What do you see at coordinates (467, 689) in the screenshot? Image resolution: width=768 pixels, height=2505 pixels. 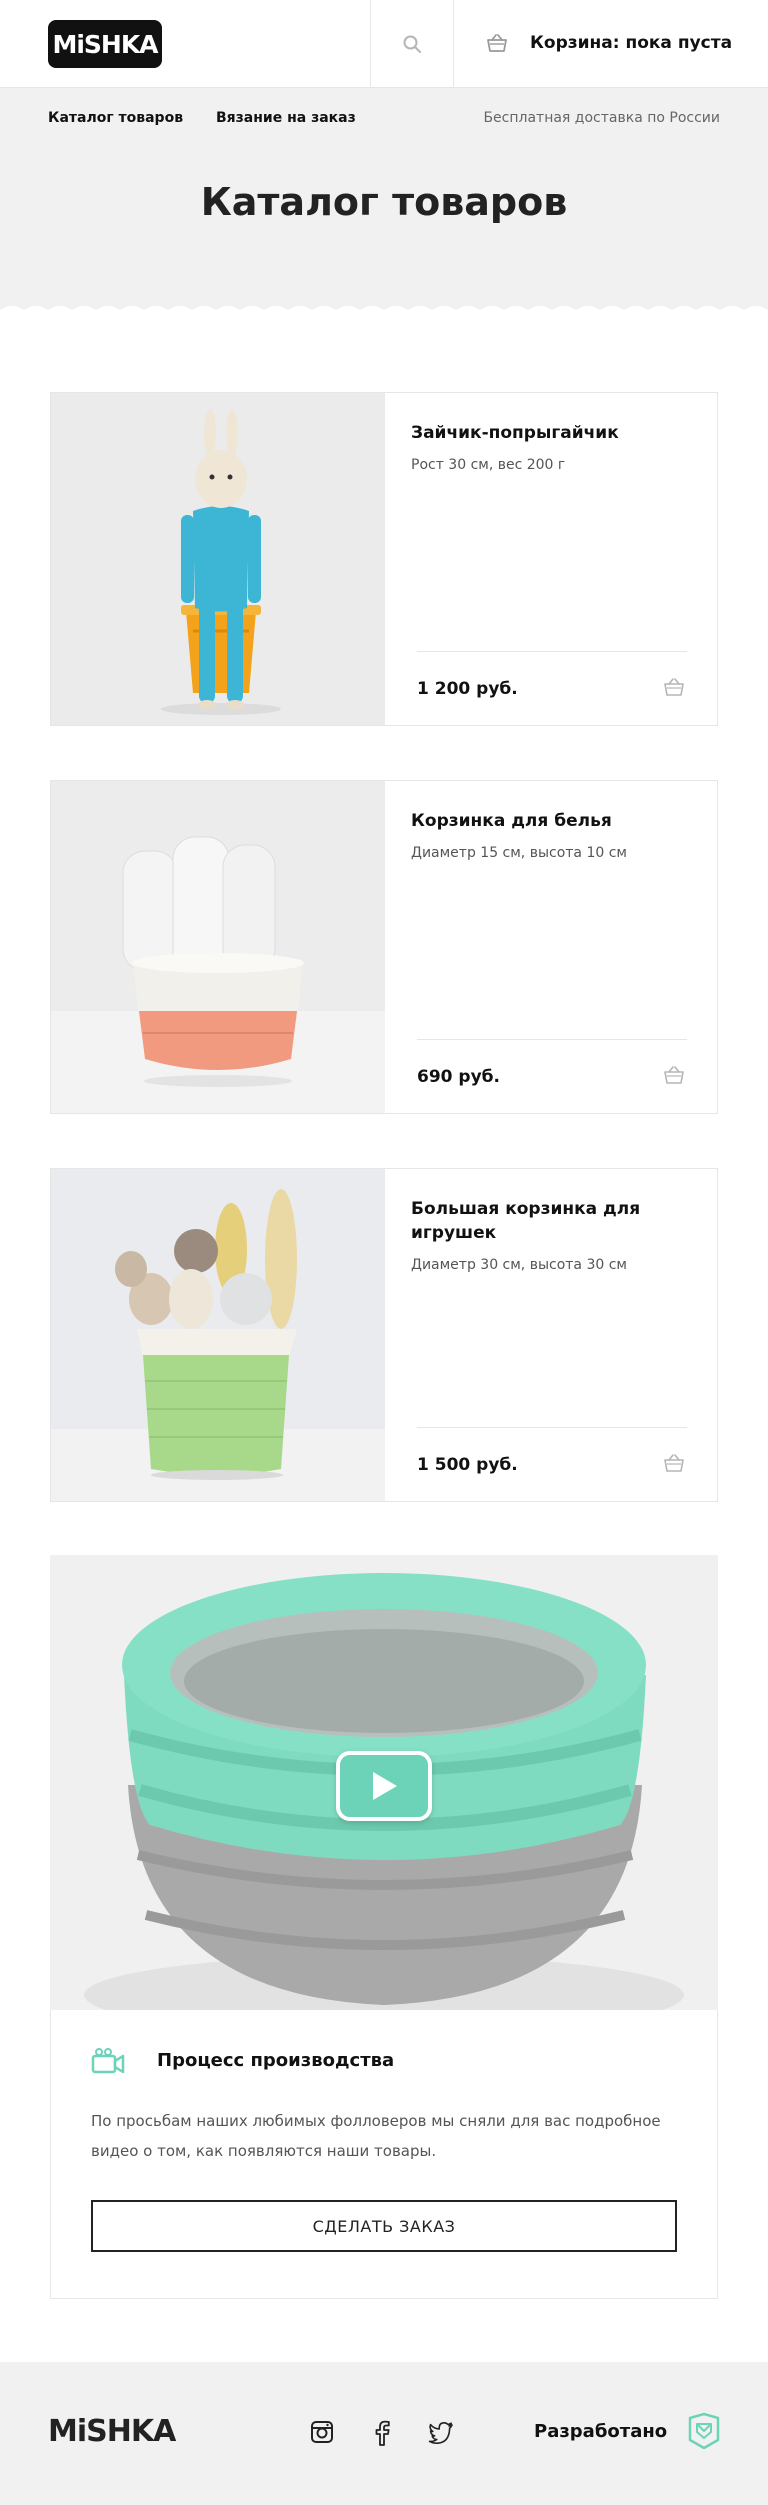 I see `product-price: 1 200 руб.` at bounding box center [467, 689].